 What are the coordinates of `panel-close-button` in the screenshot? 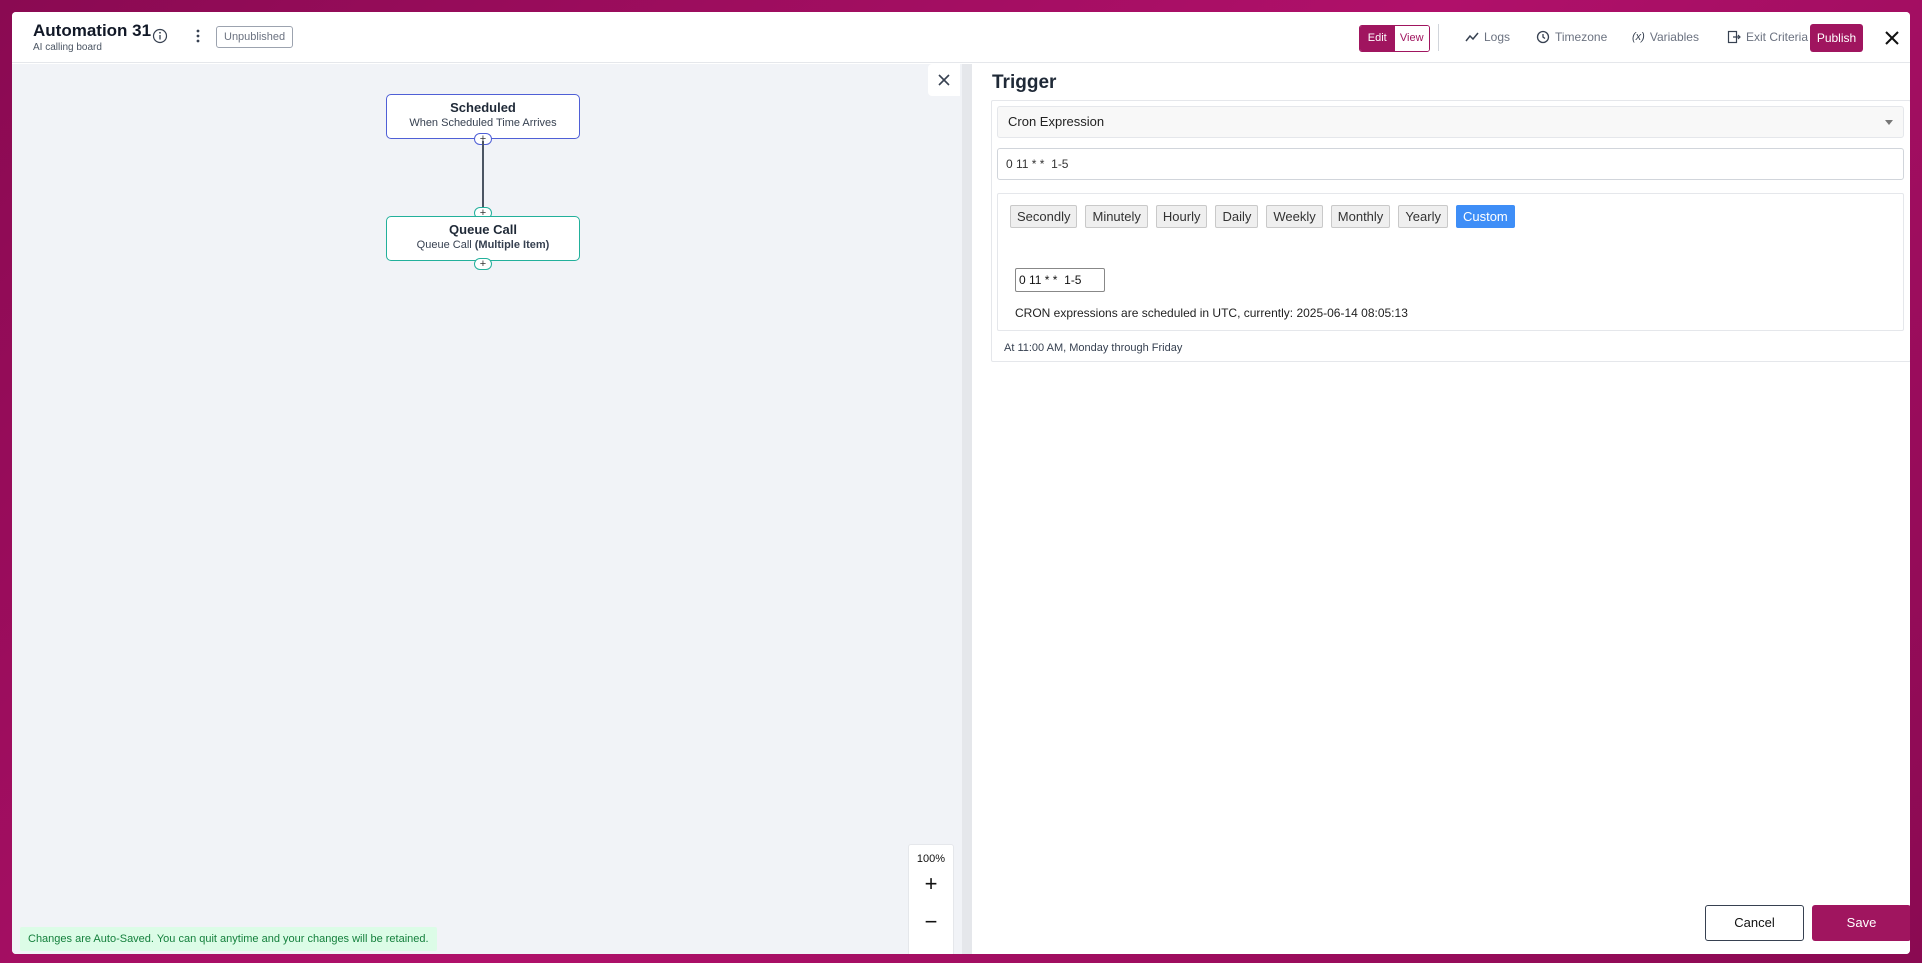 It's located at (944, 80).